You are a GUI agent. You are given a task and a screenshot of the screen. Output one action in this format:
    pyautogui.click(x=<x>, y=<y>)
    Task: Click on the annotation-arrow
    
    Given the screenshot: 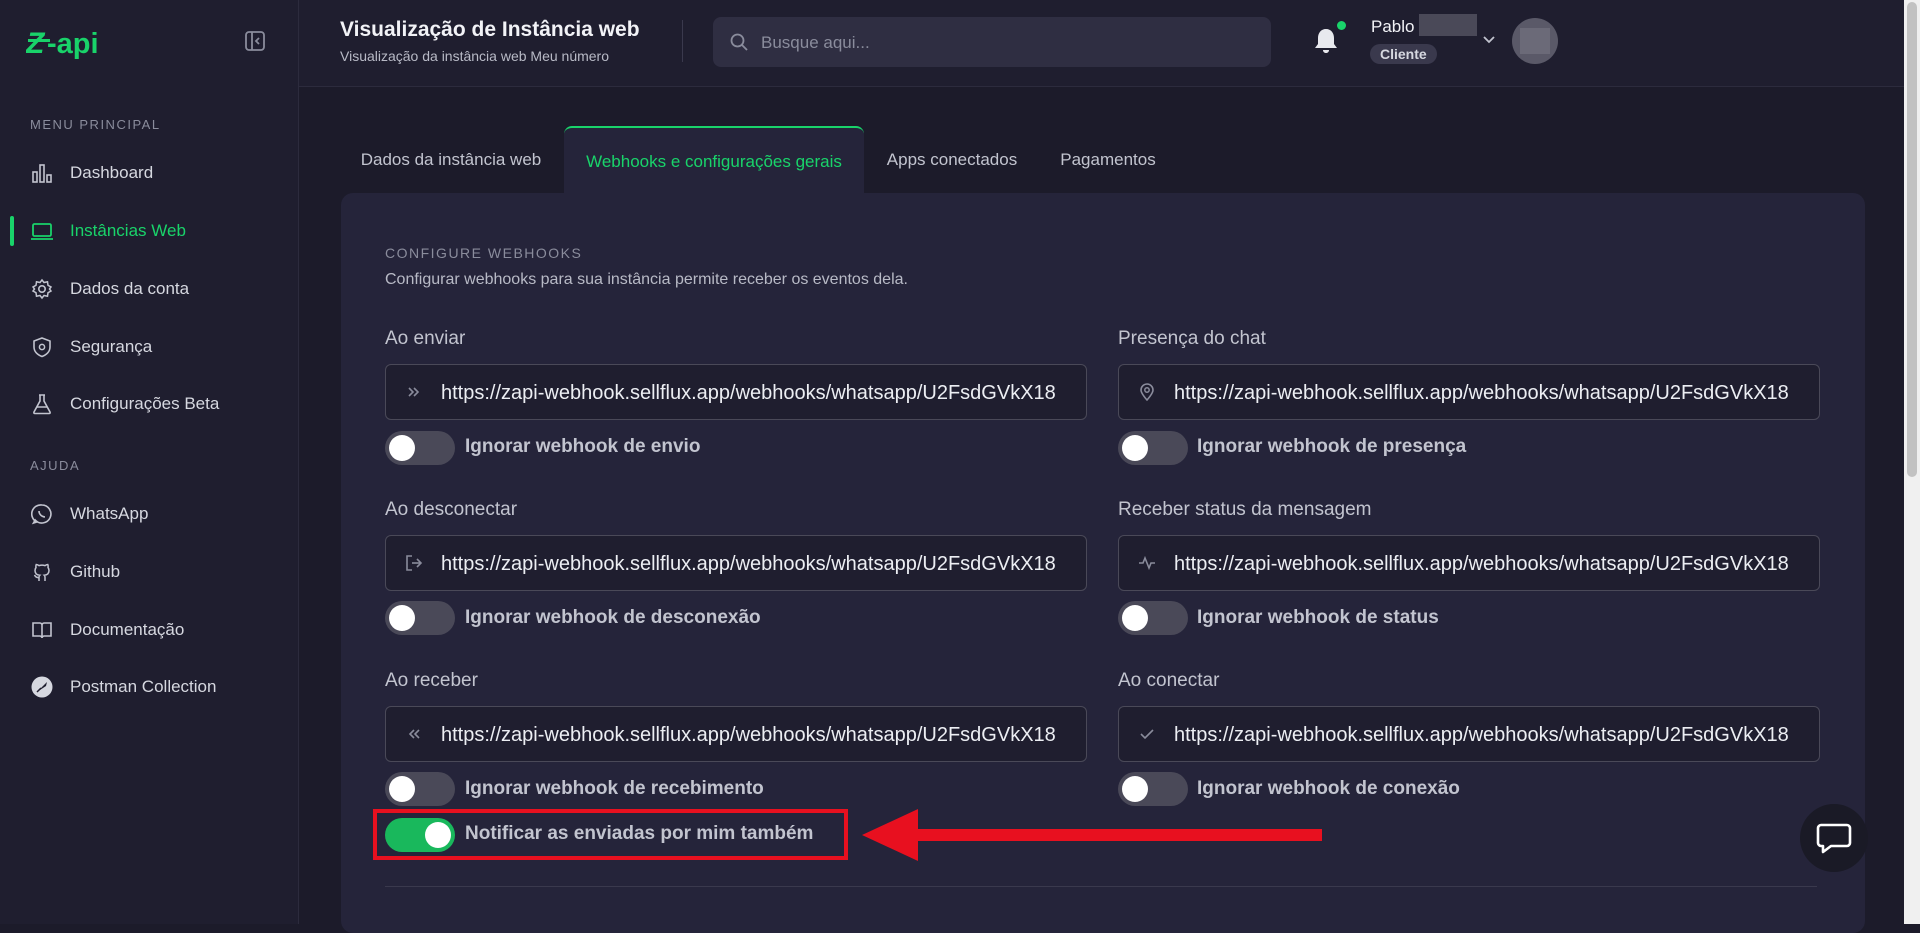 What is the action you would take?
    pyautogui.click(x=1093, y=837)
    